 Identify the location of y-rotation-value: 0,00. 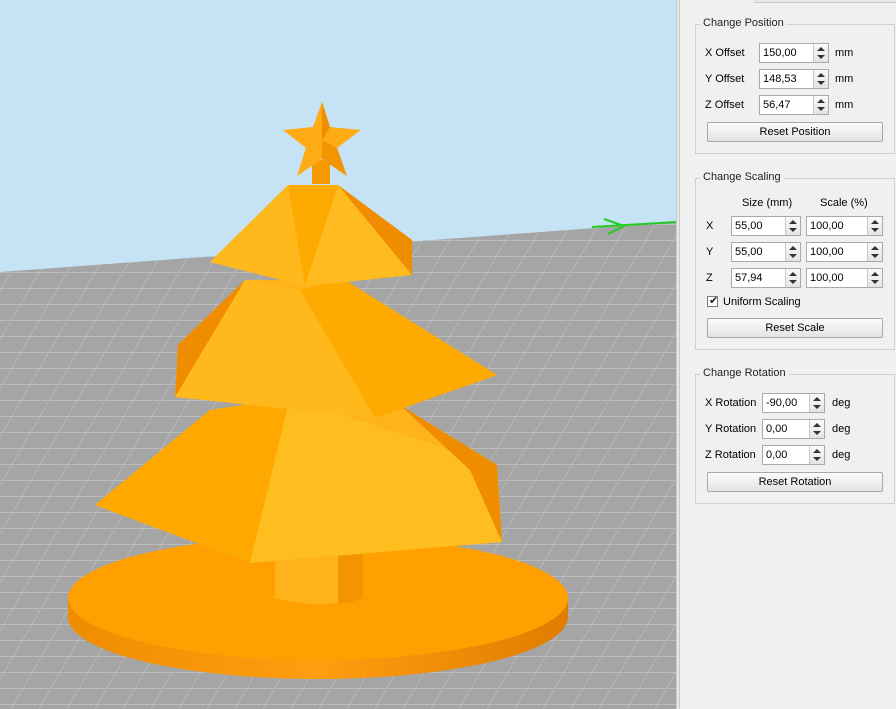
(777, 429).